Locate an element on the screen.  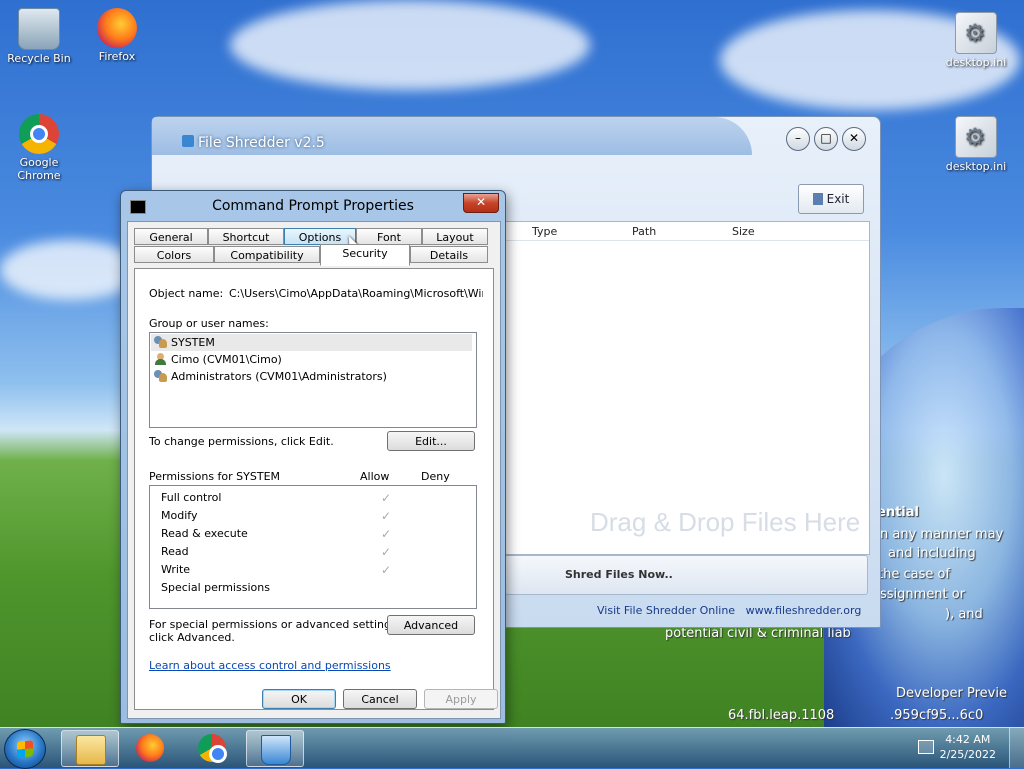
visit-link: Visit File Shredder Online is located at coordinates (666, 610).